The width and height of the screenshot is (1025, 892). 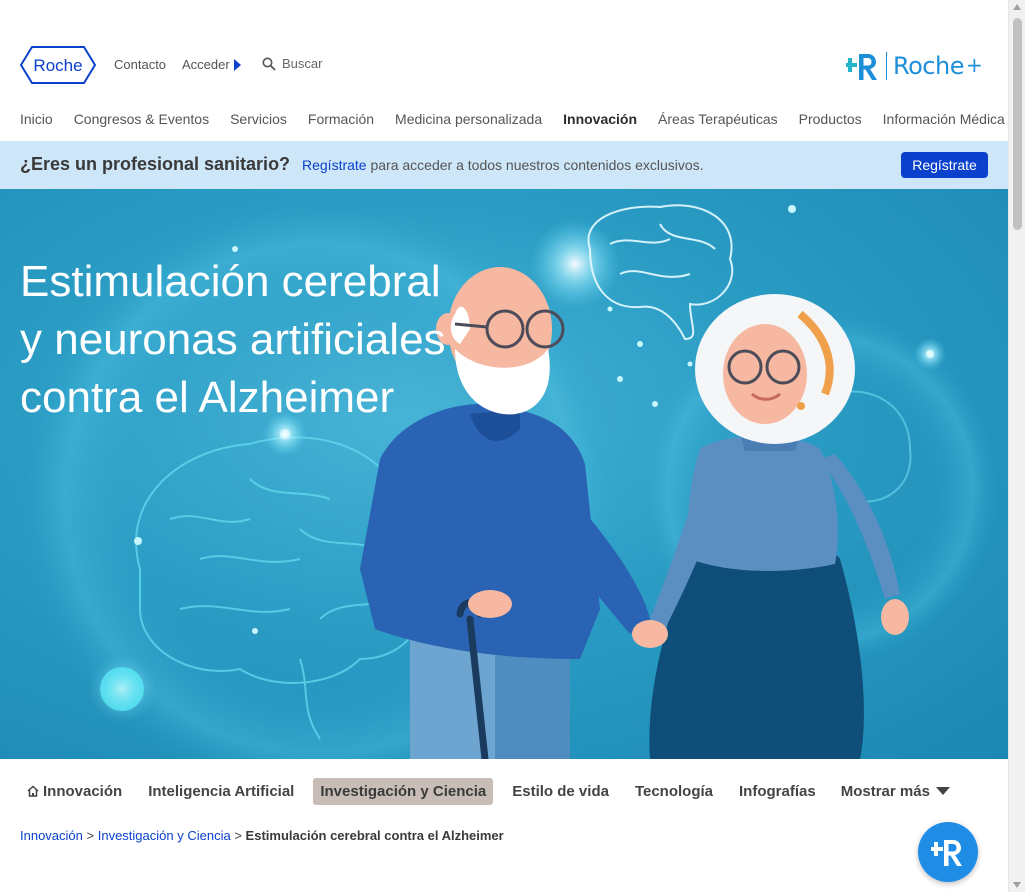 I want to click on roche-plus-word: Roche, so click(x=928, y=66).